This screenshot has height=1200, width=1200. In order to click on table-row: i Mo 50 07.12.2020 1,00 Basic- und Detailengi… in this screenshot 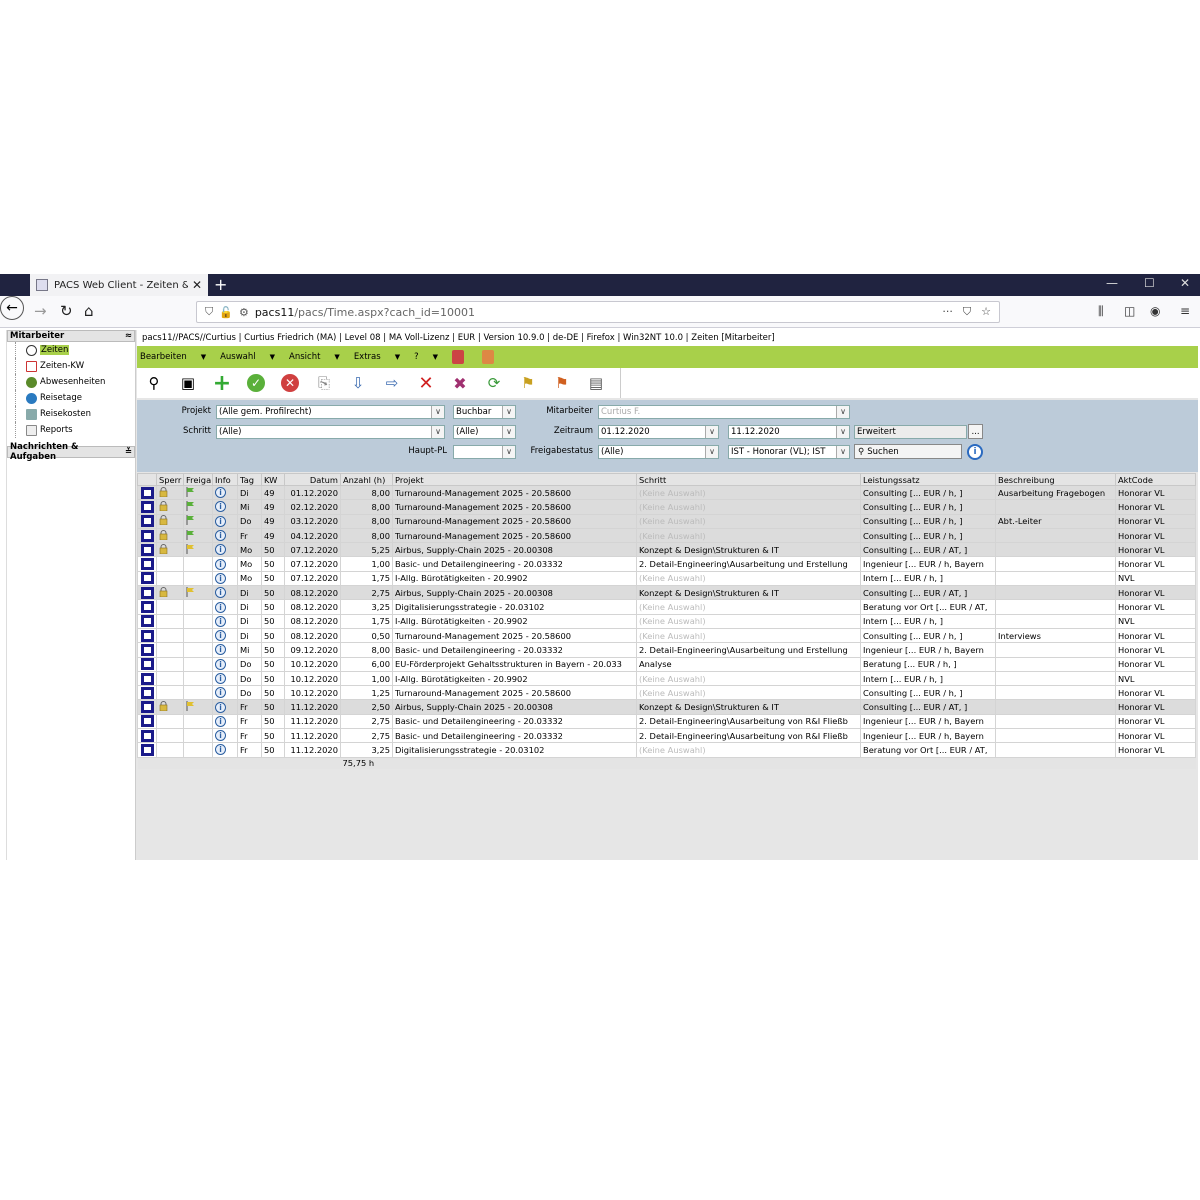, I will do `click(666, 564)`.